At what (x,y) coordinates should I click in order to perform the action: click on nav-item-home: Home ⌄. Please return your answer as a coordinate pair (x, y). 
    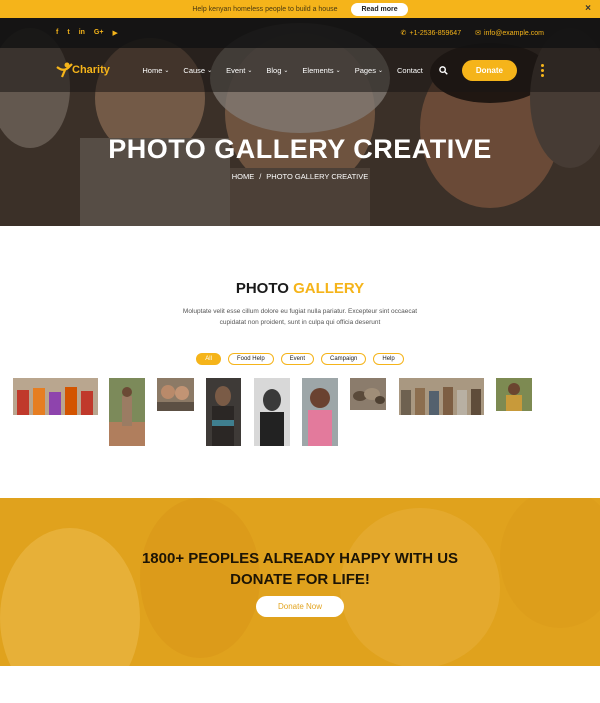
    Looking at the image, I should click on (155, 70).